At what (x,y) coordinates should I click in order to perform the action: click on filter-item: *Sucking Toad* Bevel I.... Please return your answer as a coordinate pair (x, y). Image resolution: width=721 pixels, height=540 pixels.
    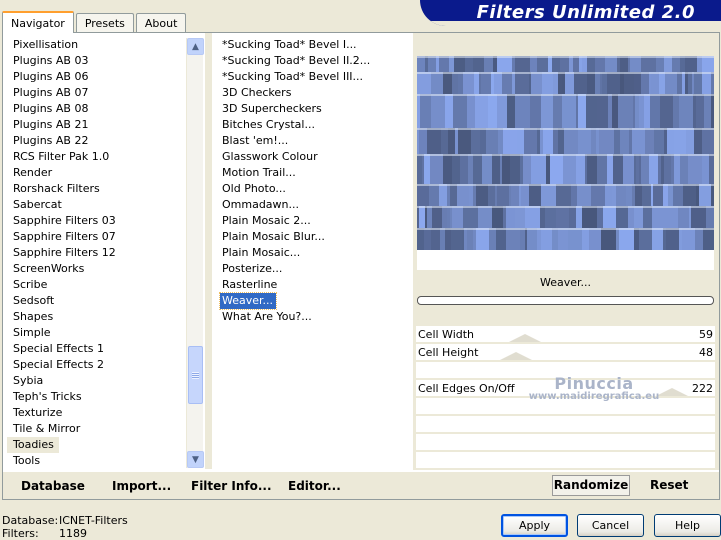
    Looking at the image, I should click on (312, 45).